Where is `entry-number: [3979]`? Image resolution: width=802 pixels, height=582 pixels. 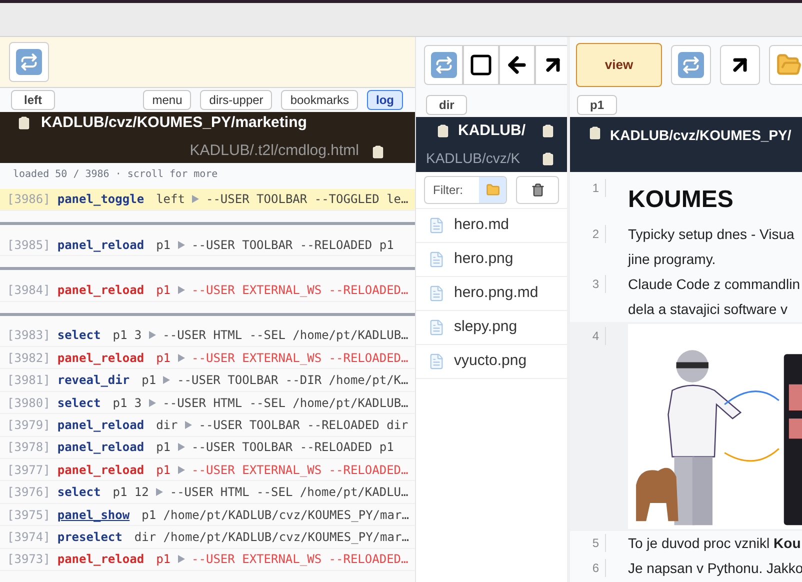 entry-number: [3979] is located at coordinates (28, 425).